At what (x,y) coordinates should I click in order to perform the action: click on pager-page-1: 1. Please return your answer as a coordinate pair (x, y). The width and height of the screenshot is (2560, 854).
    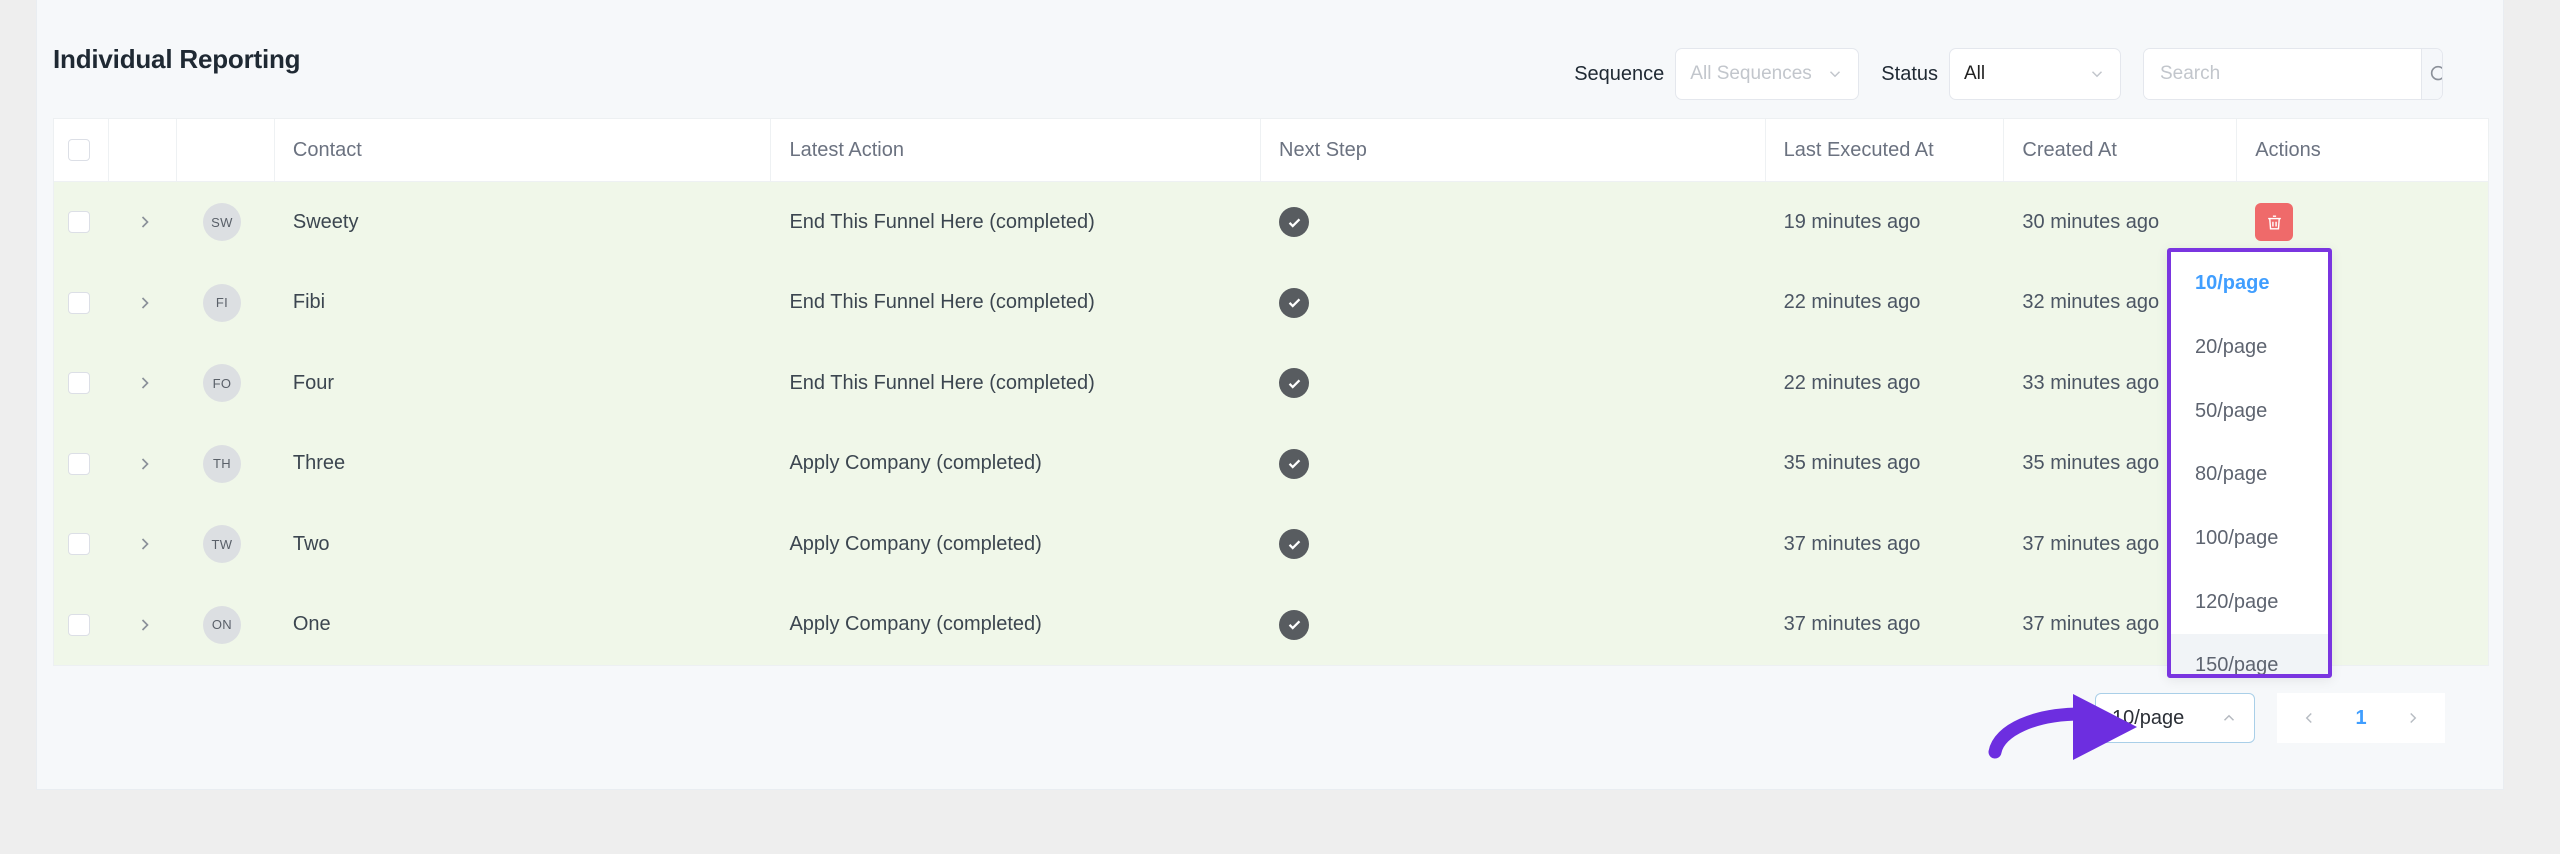
    Looking at the image, I should click on (2361, 718).